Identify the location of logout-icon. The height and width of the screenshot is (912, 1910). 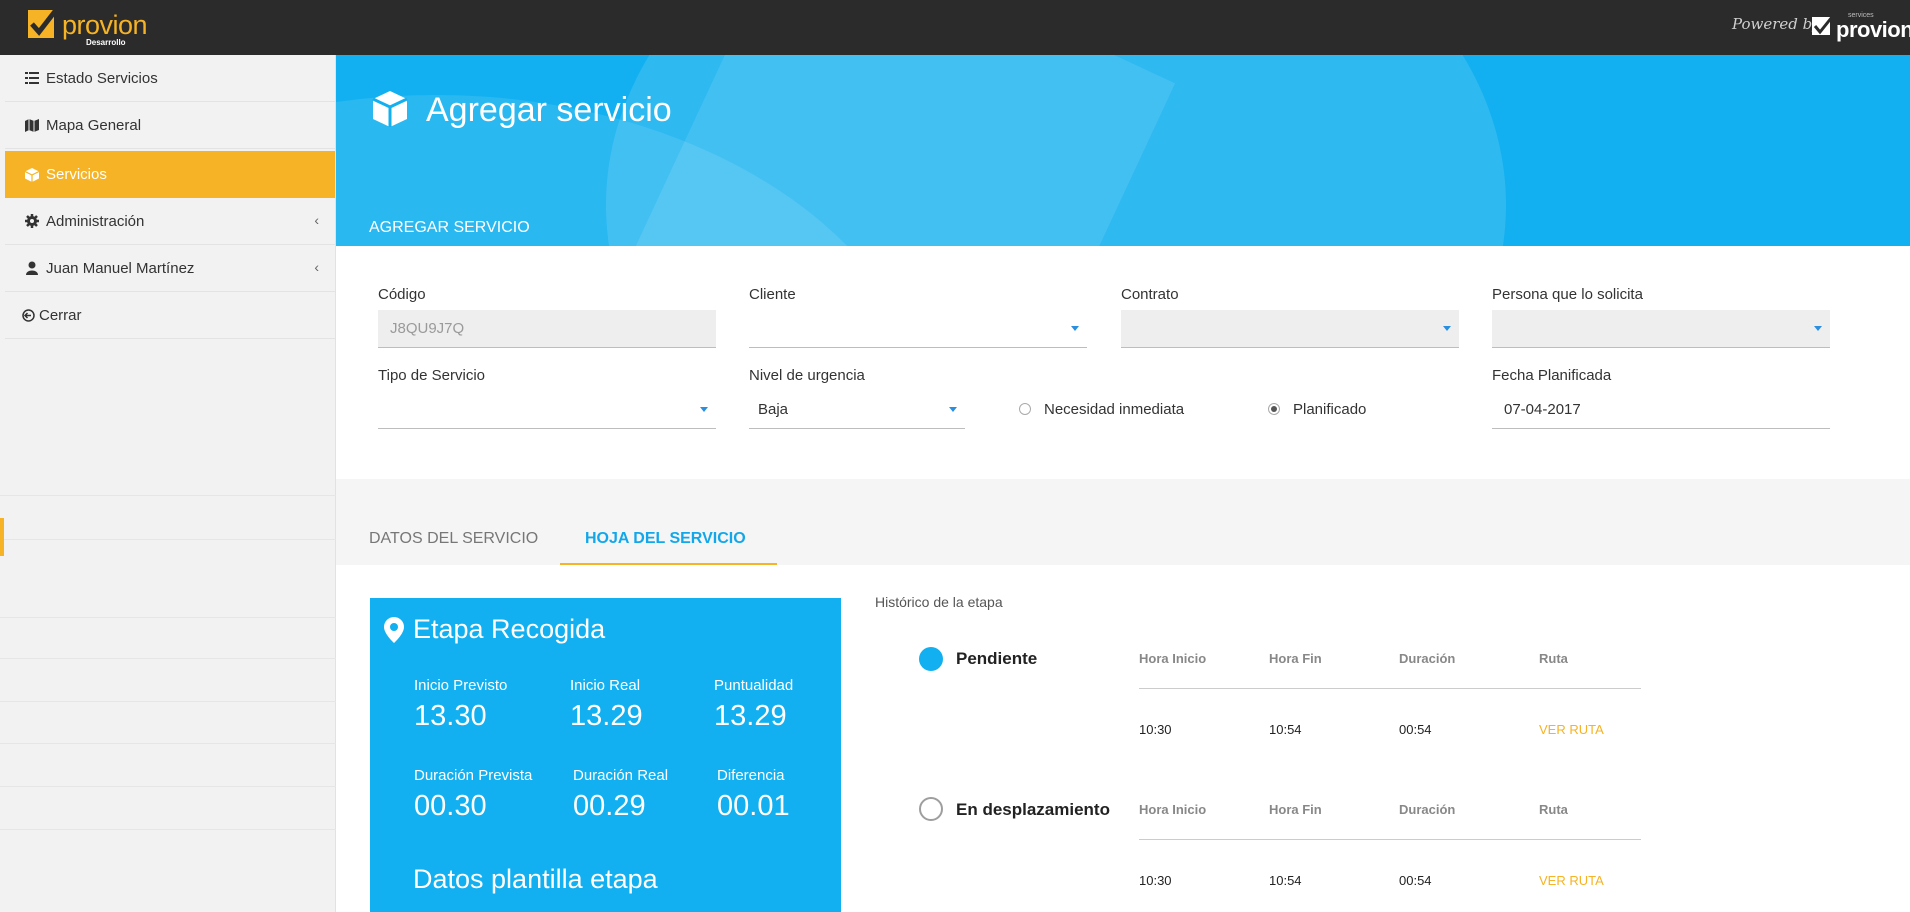
(28, 315).